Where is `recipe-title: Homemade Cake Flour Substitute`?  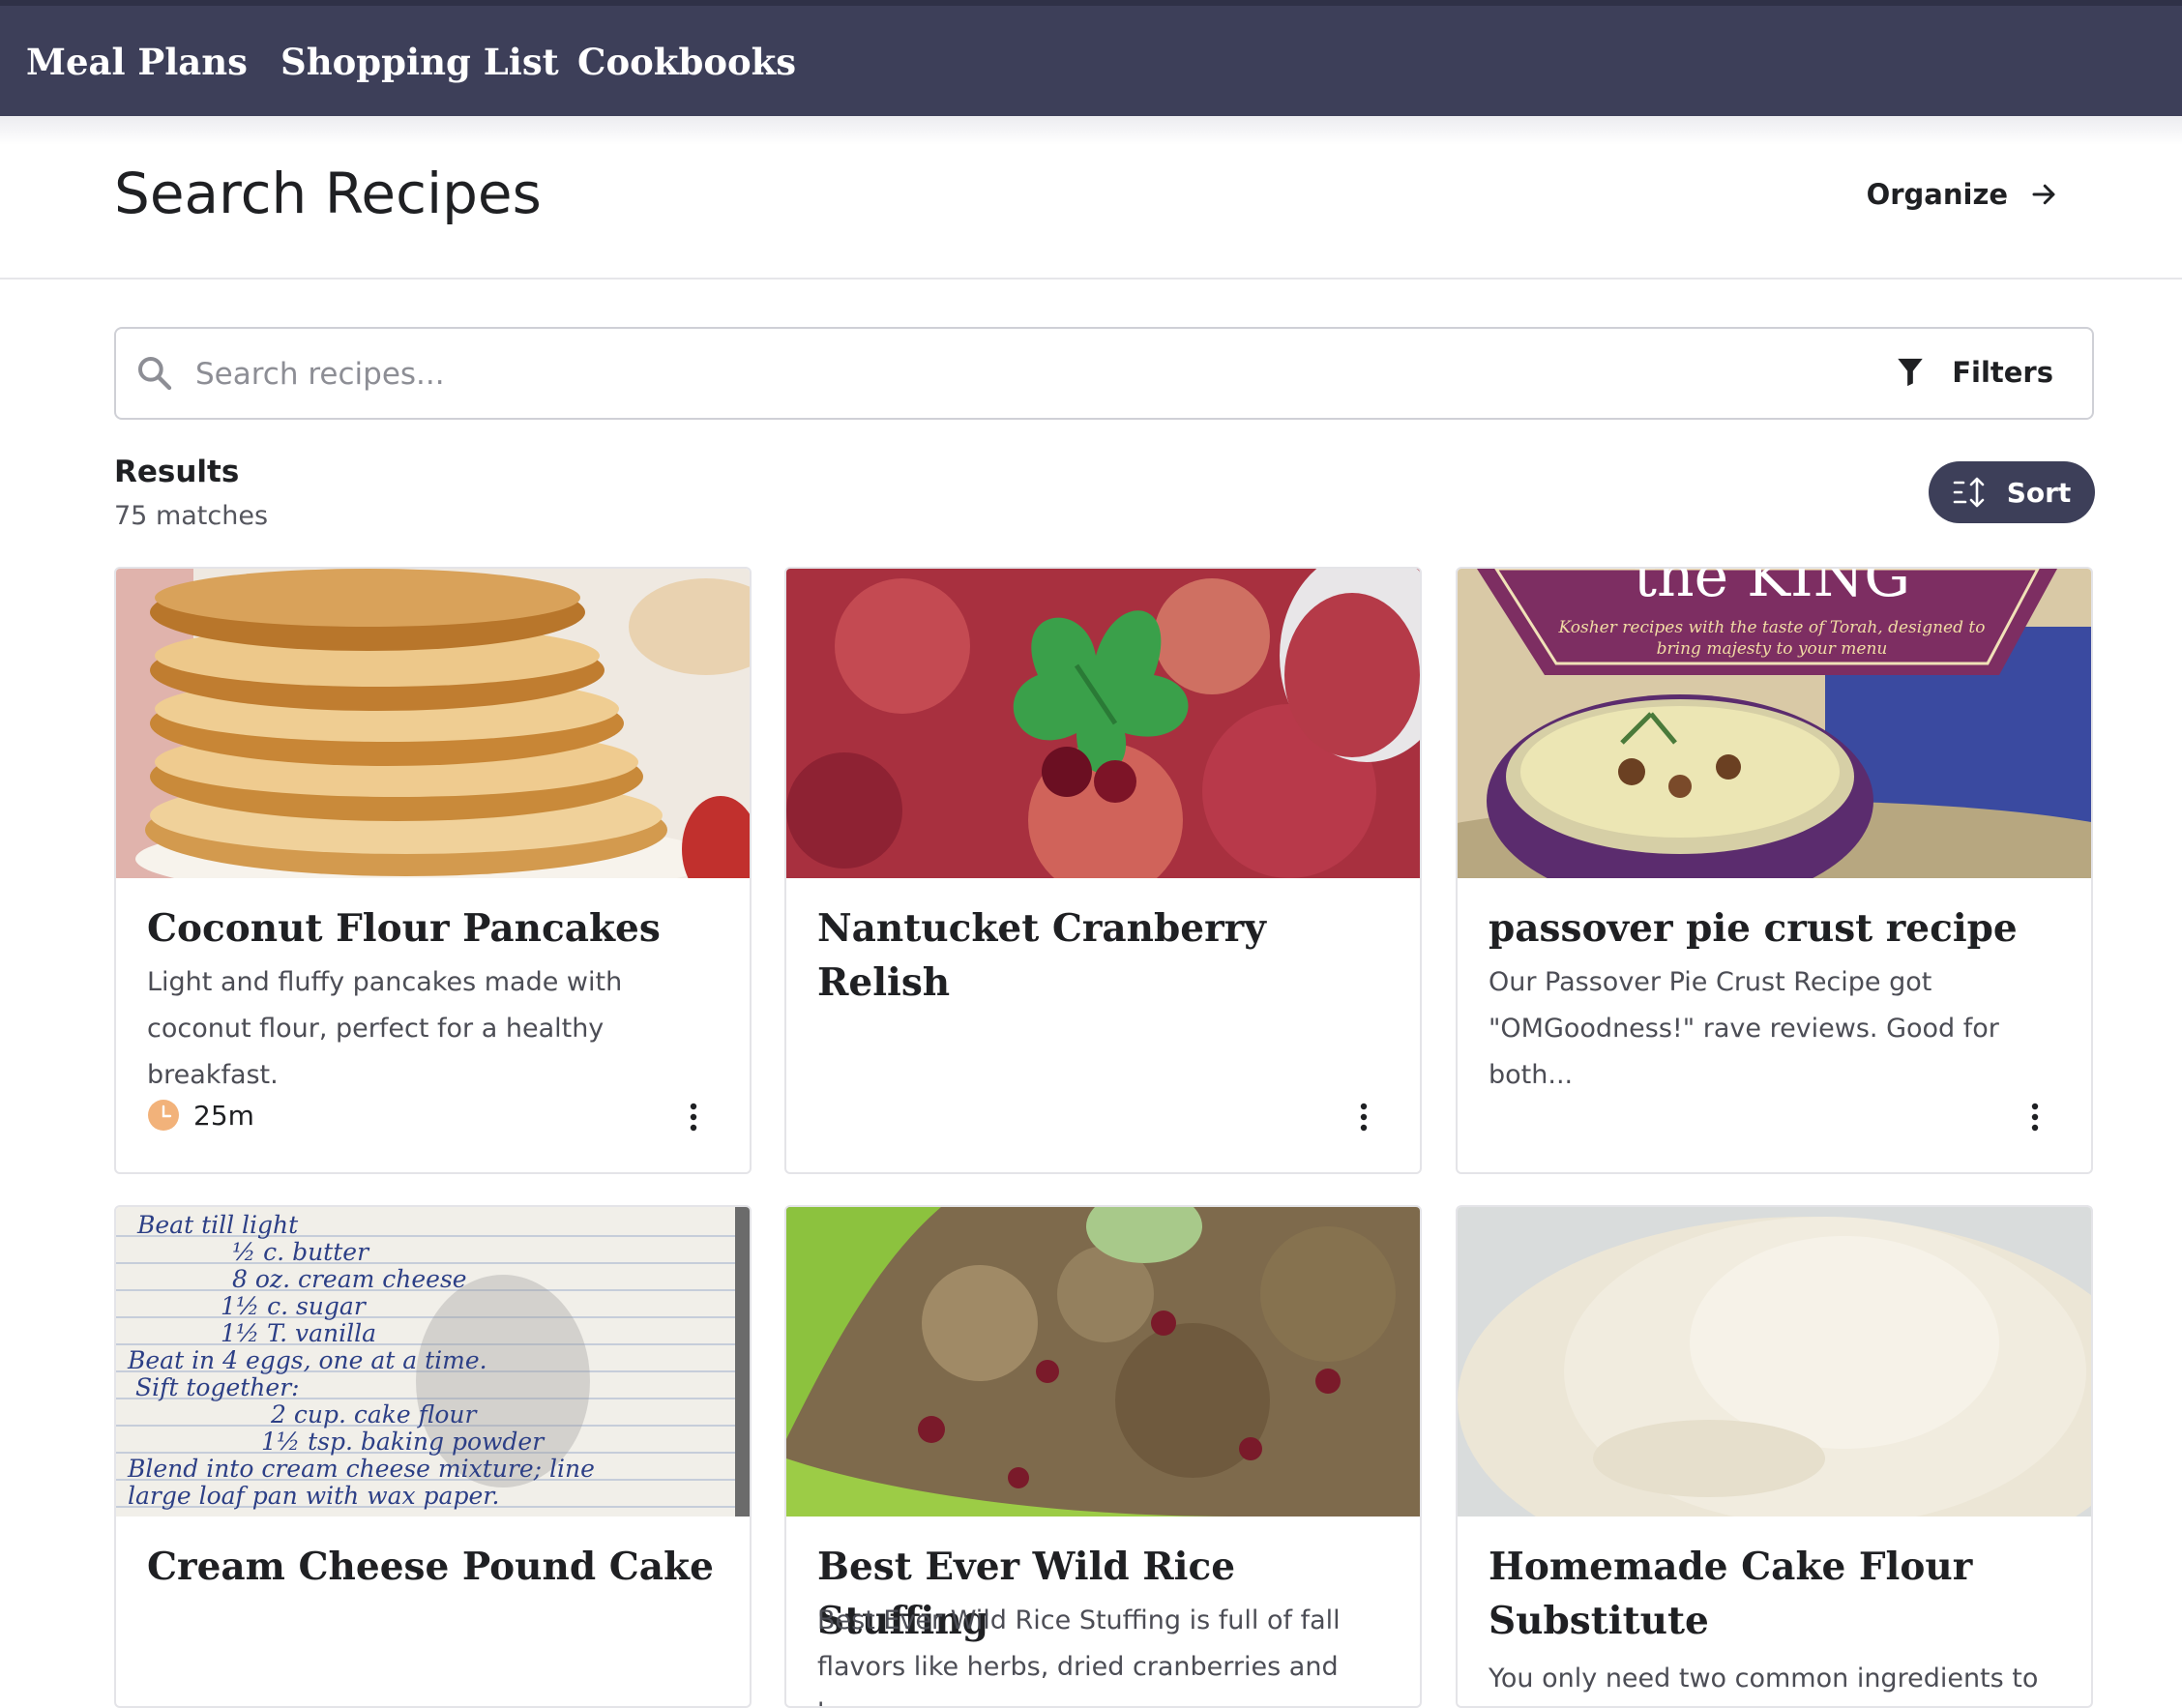 recipe-title: Homemade Cake Flour Substitute is located at coordinates (1779, 1594).